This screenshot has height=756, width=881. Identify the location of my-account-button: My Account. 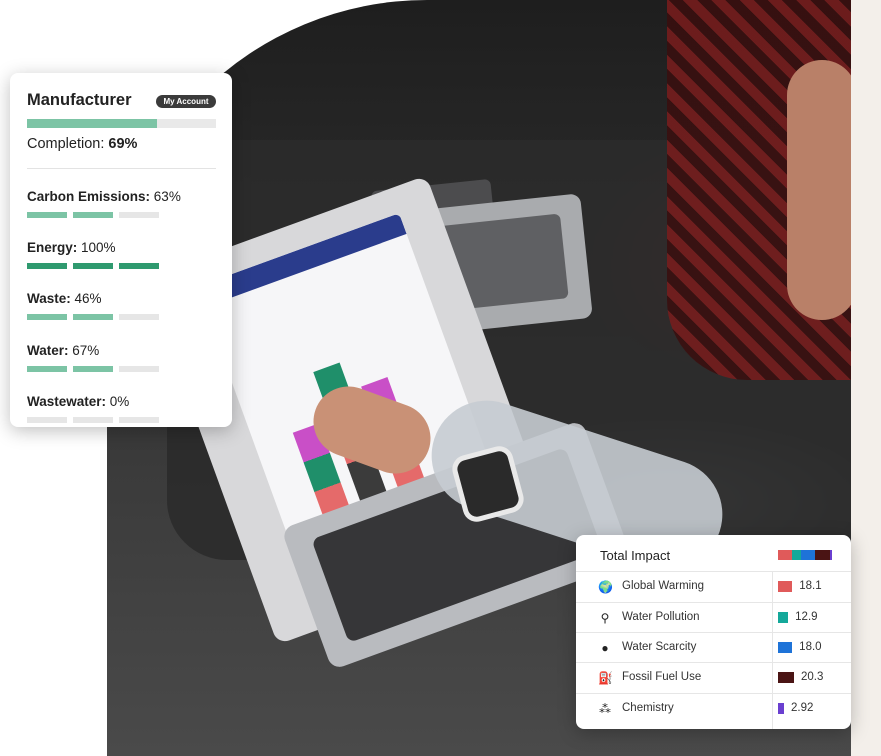
(186, 101).